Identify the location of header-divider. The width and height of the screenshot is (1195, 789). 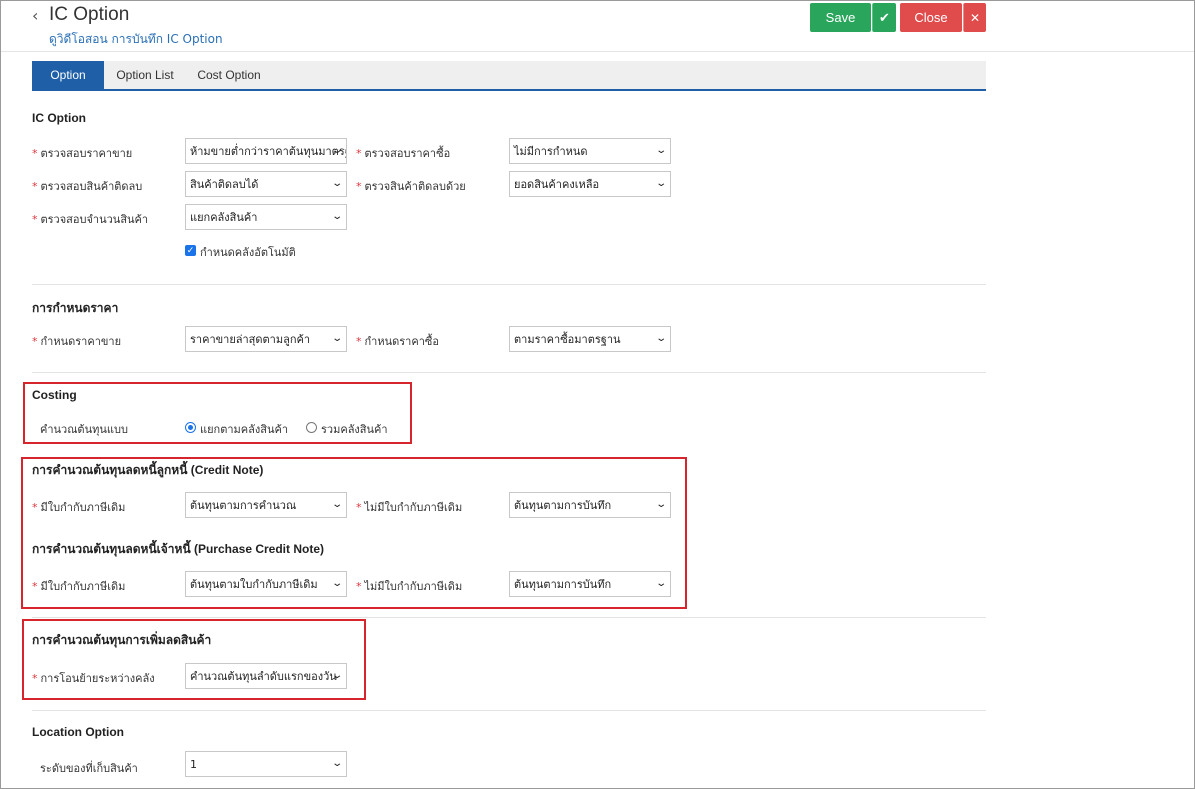
(597, 51).